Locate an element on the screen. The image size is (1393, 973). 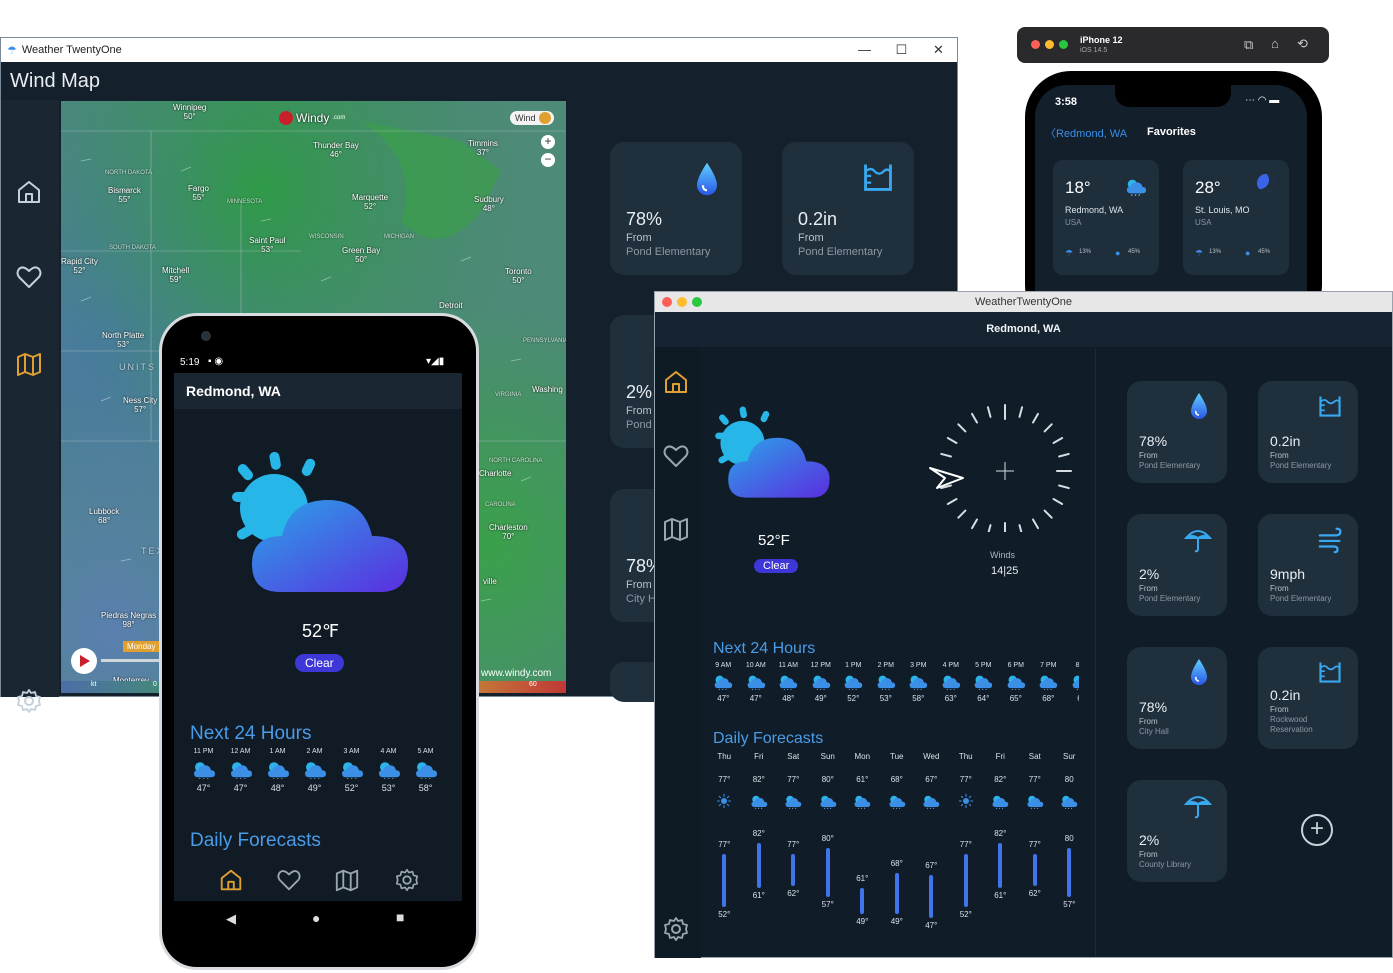
day-item: Thu 77° 77° 52° is located at coordinates (966, 852).